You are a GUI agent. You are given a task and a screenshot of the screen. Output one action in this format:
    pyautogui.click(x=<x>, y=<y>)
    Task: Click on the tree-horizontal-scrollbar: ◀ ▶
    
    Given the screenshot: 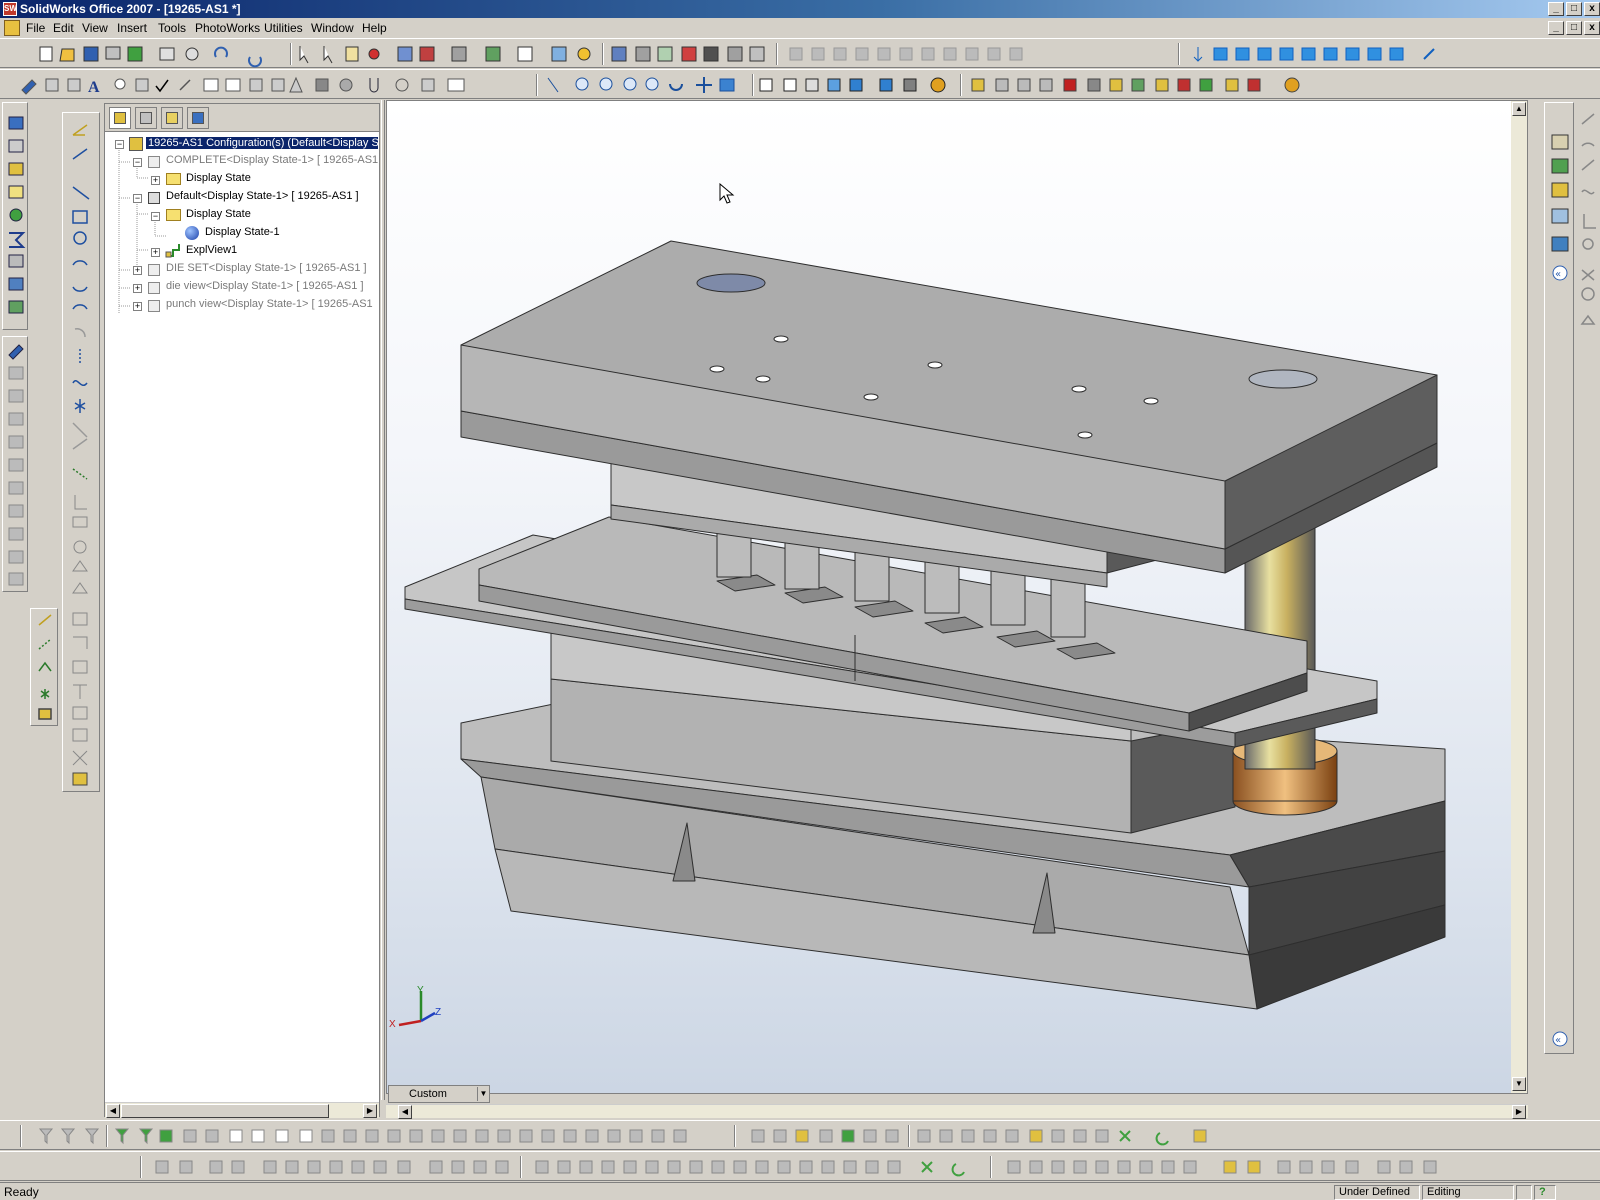 What is the action you would take?
    pyautogui.click(x=242, y=1110)
    